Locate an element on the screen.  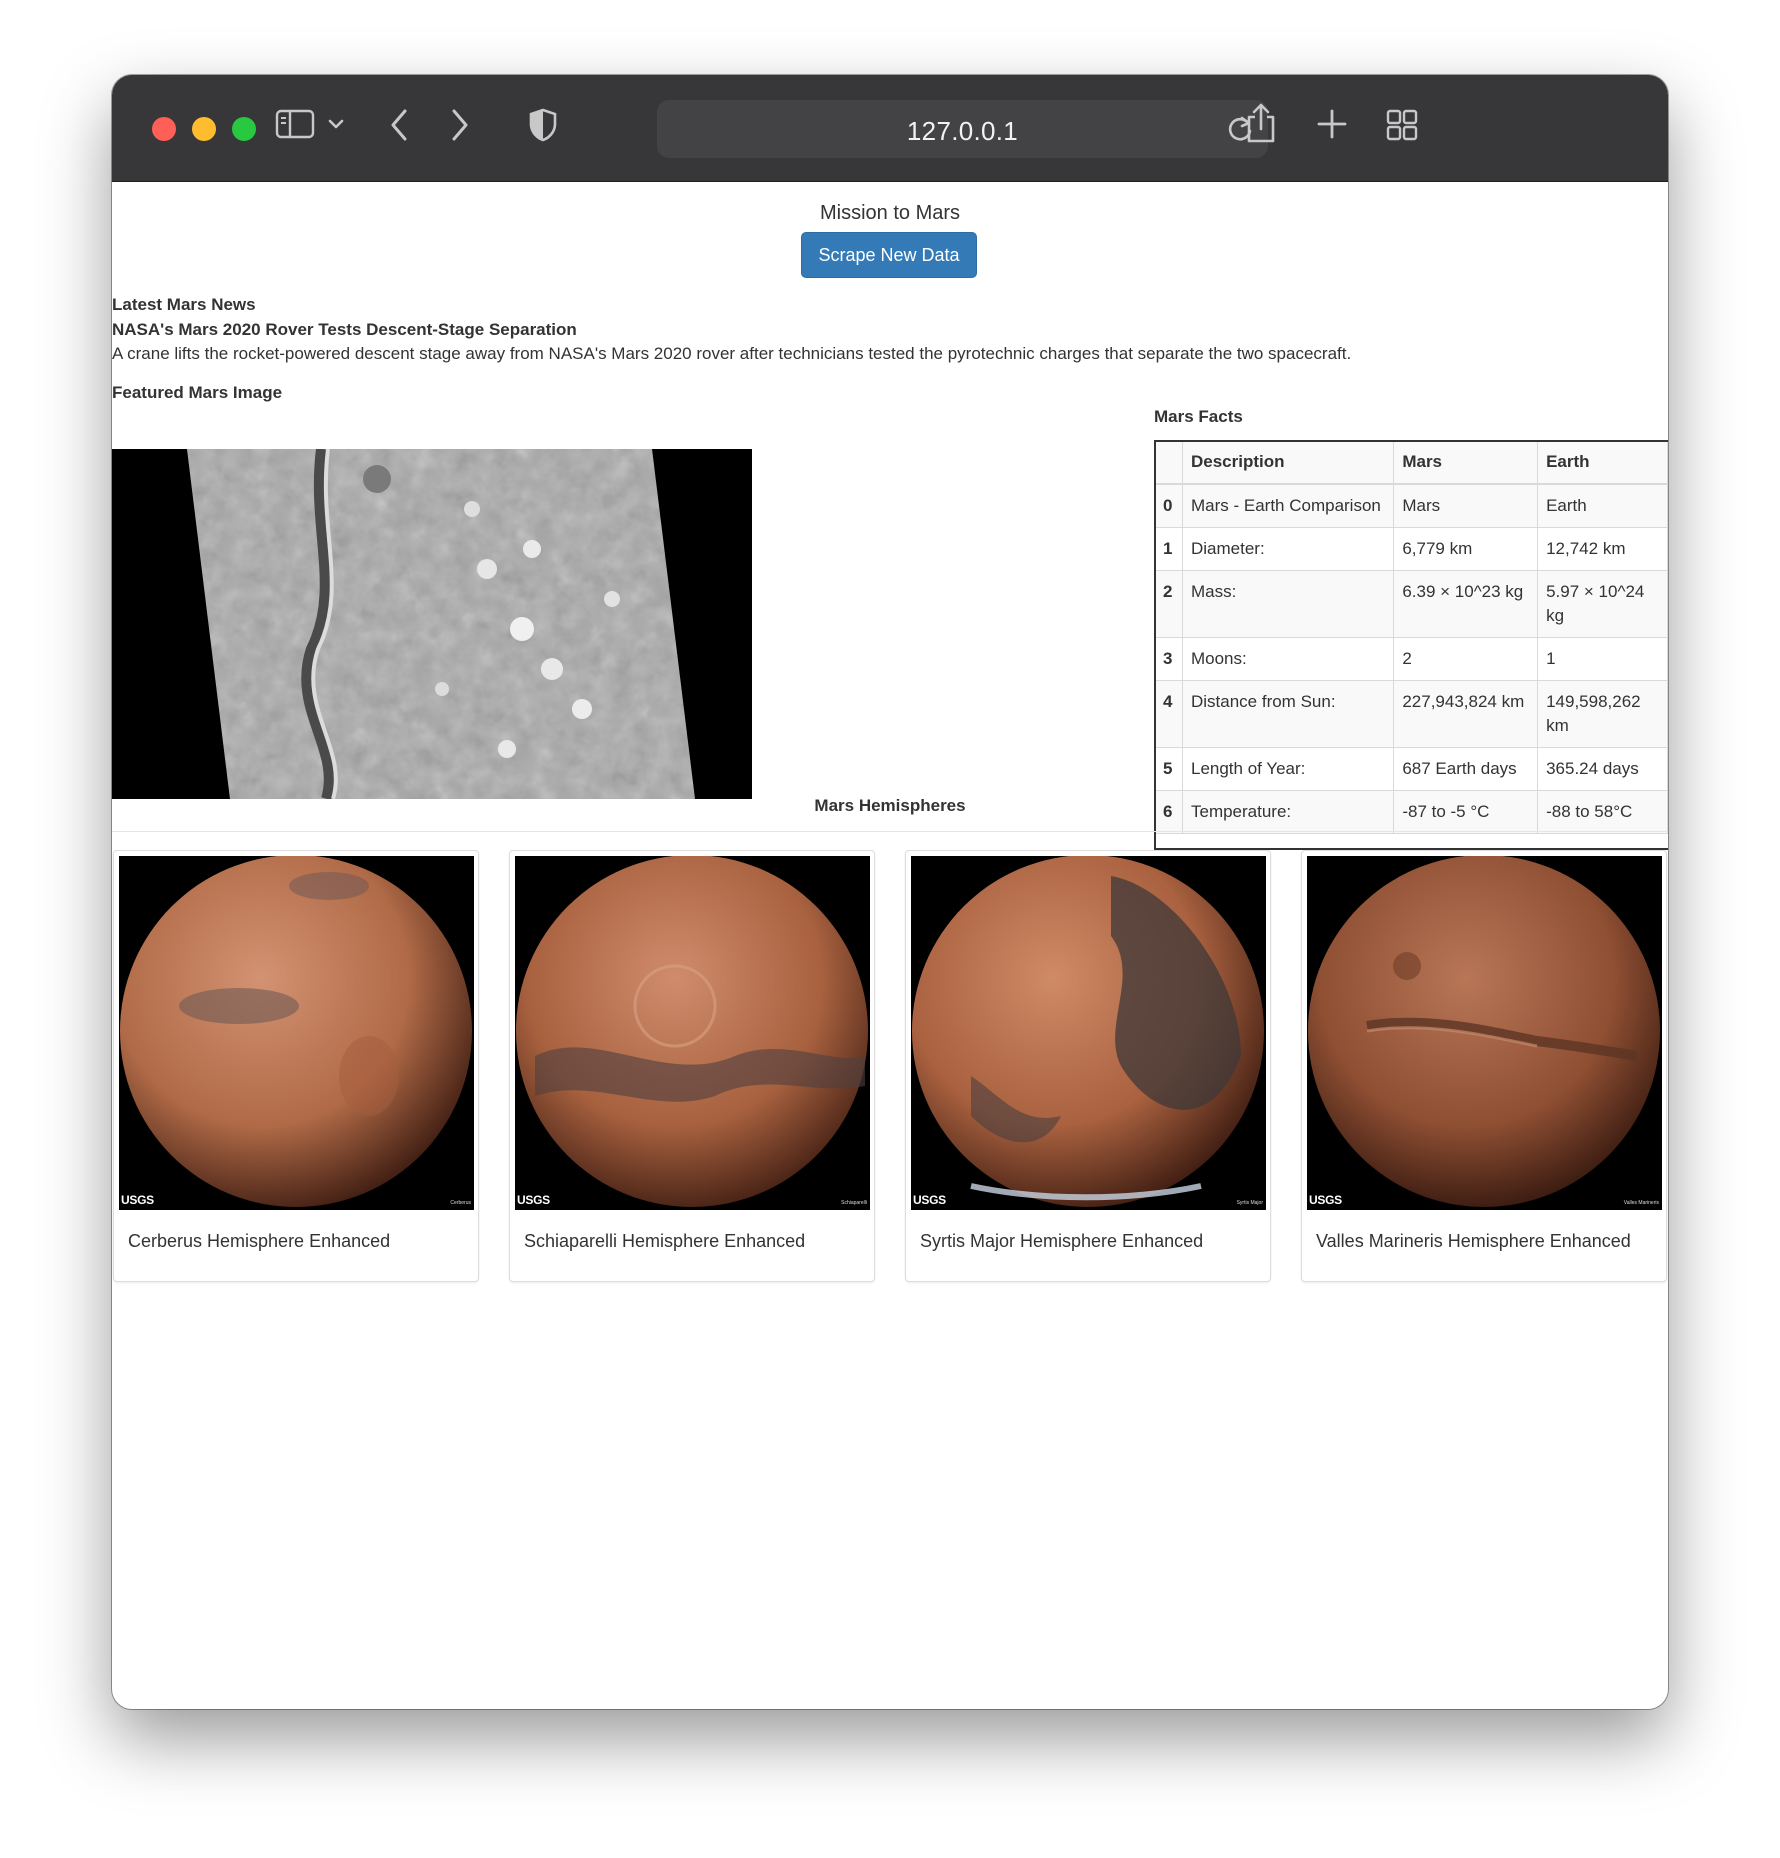
row-description: Distance from Sun: is located at coordinates (1288, 714).